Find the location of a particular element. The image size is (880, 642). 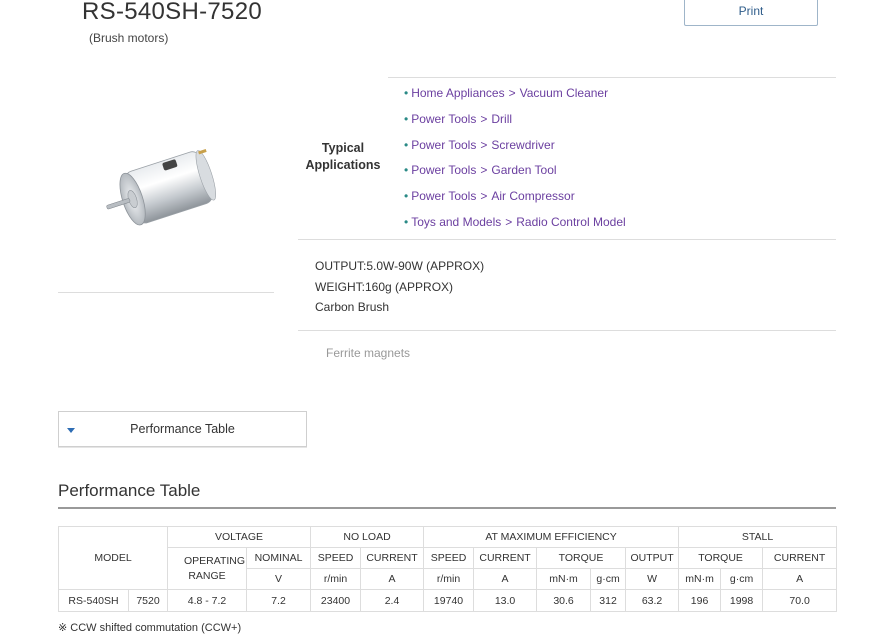

cell-st-torque-g: 1998 is located at coordinates (742, 600).